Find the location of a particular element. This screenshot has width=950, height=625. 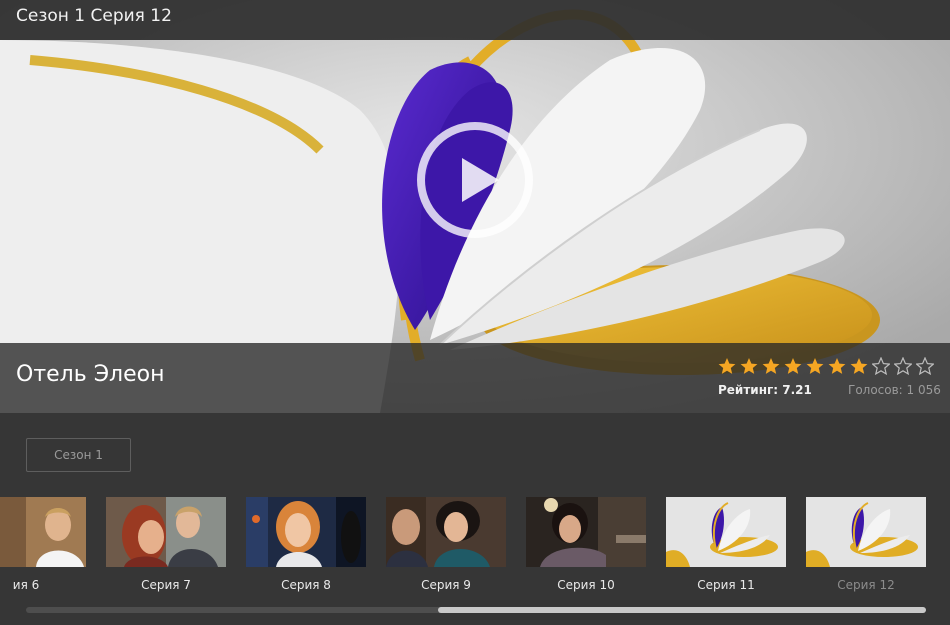

scrollbar-thumb is located at coordinates (682, 610).